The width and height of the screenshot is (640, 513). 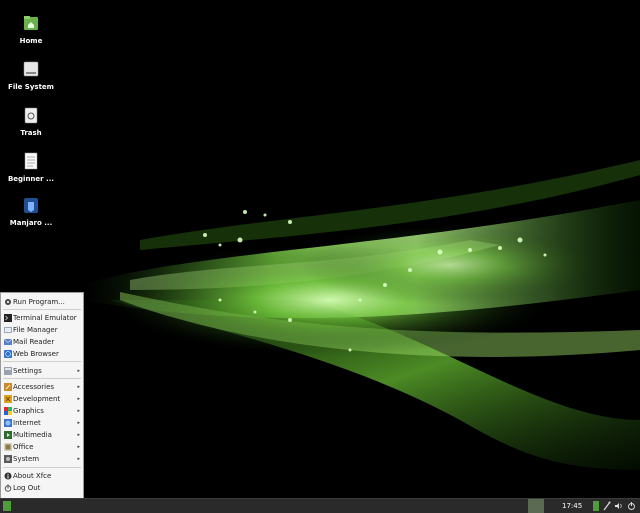 I want to click on settings-icon, so click(x=8, y=371).